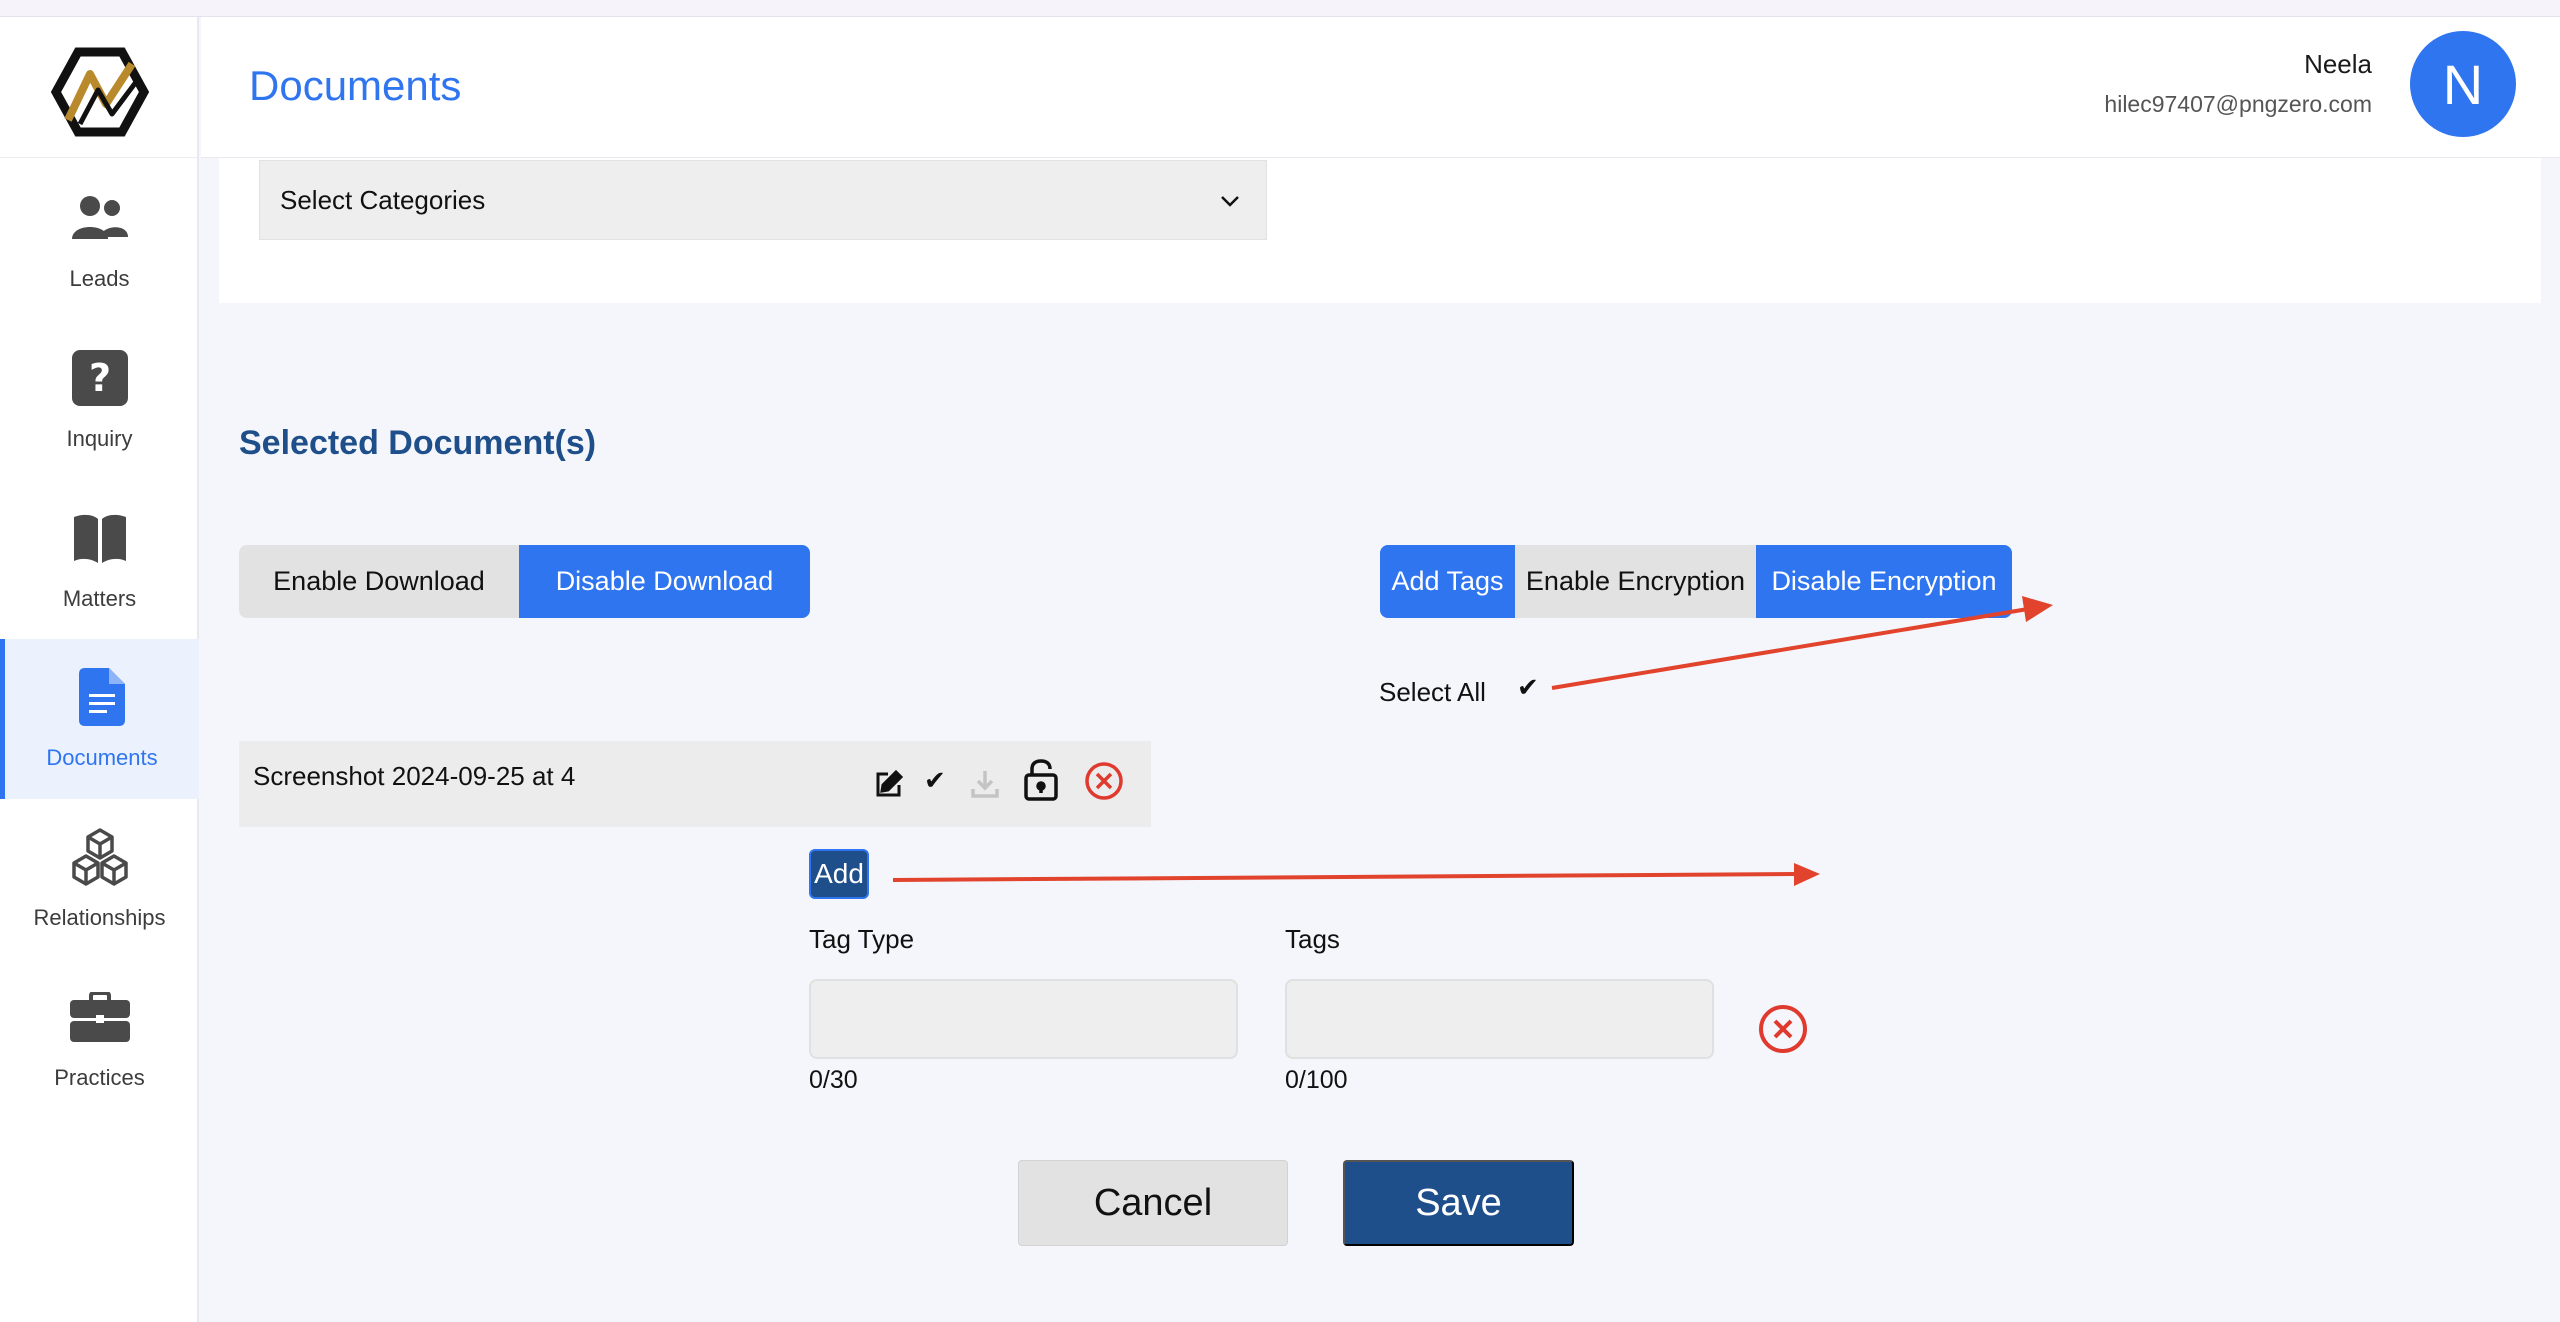 This screenshot has height=1322, width=2560. I want to click on disable-download-button: Disable Download, so click(664, 581).